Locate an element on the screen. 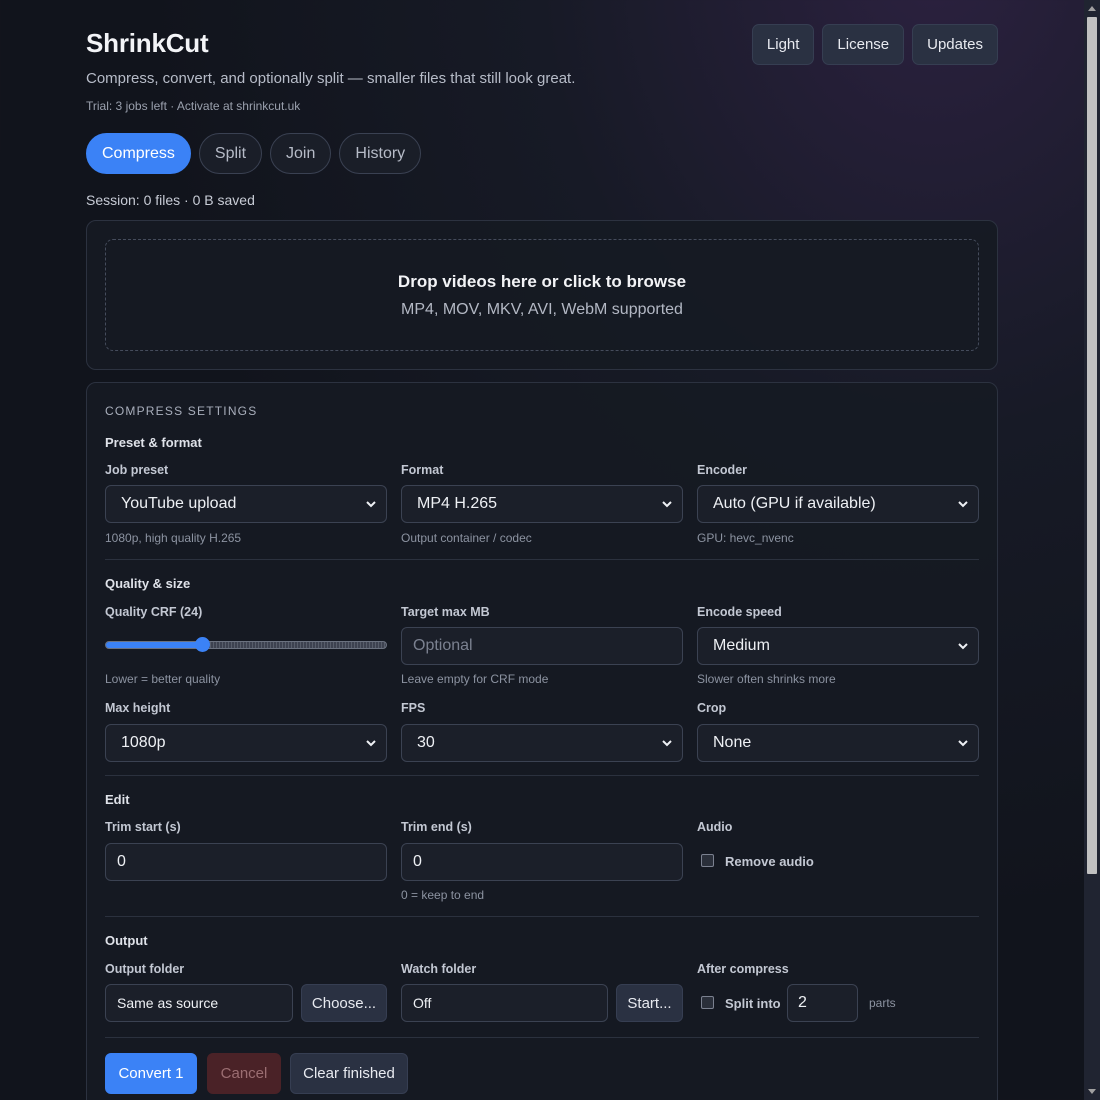 This screenshot has width=1100, height=1100. output-folder-label: Output folder is located at coordinates (145, 969).